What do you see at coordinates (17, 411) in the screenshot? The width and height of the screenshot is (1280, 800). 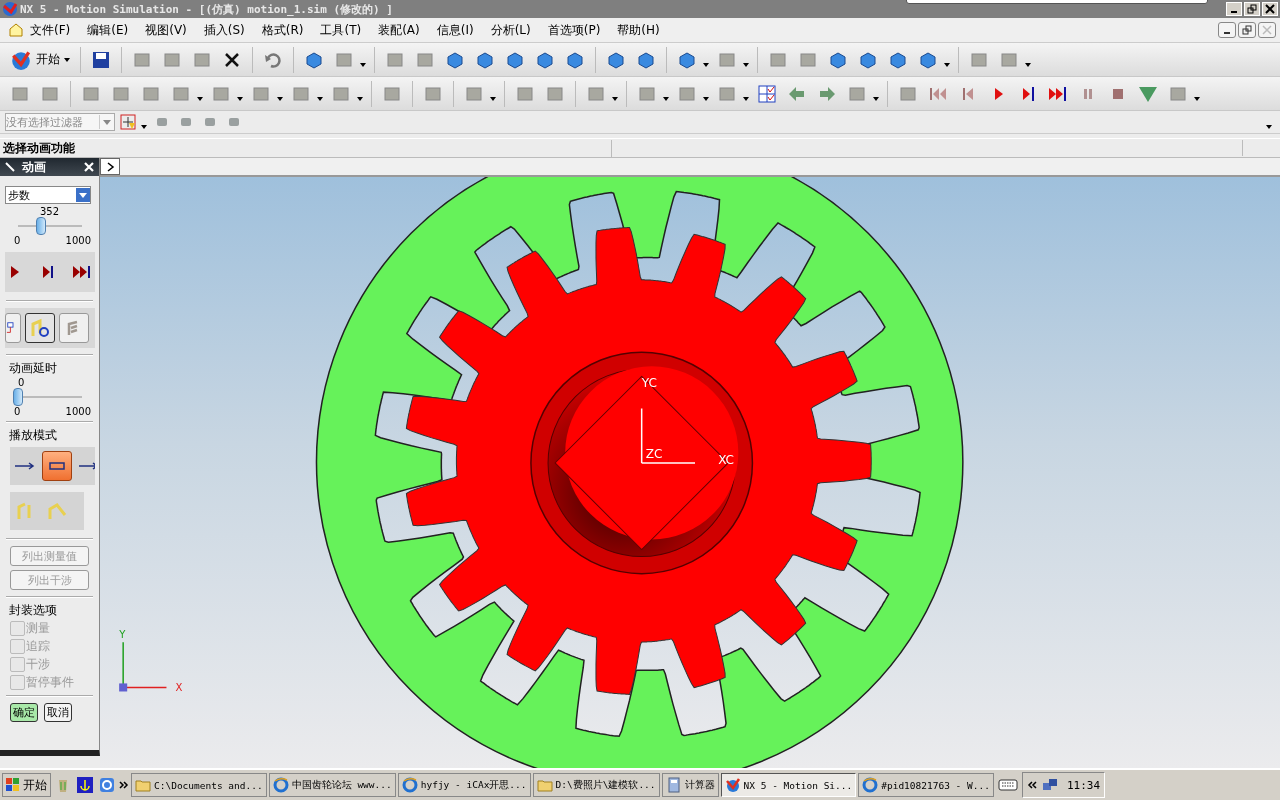 I see `slider-min: 0` at bounding box center [17, 411].